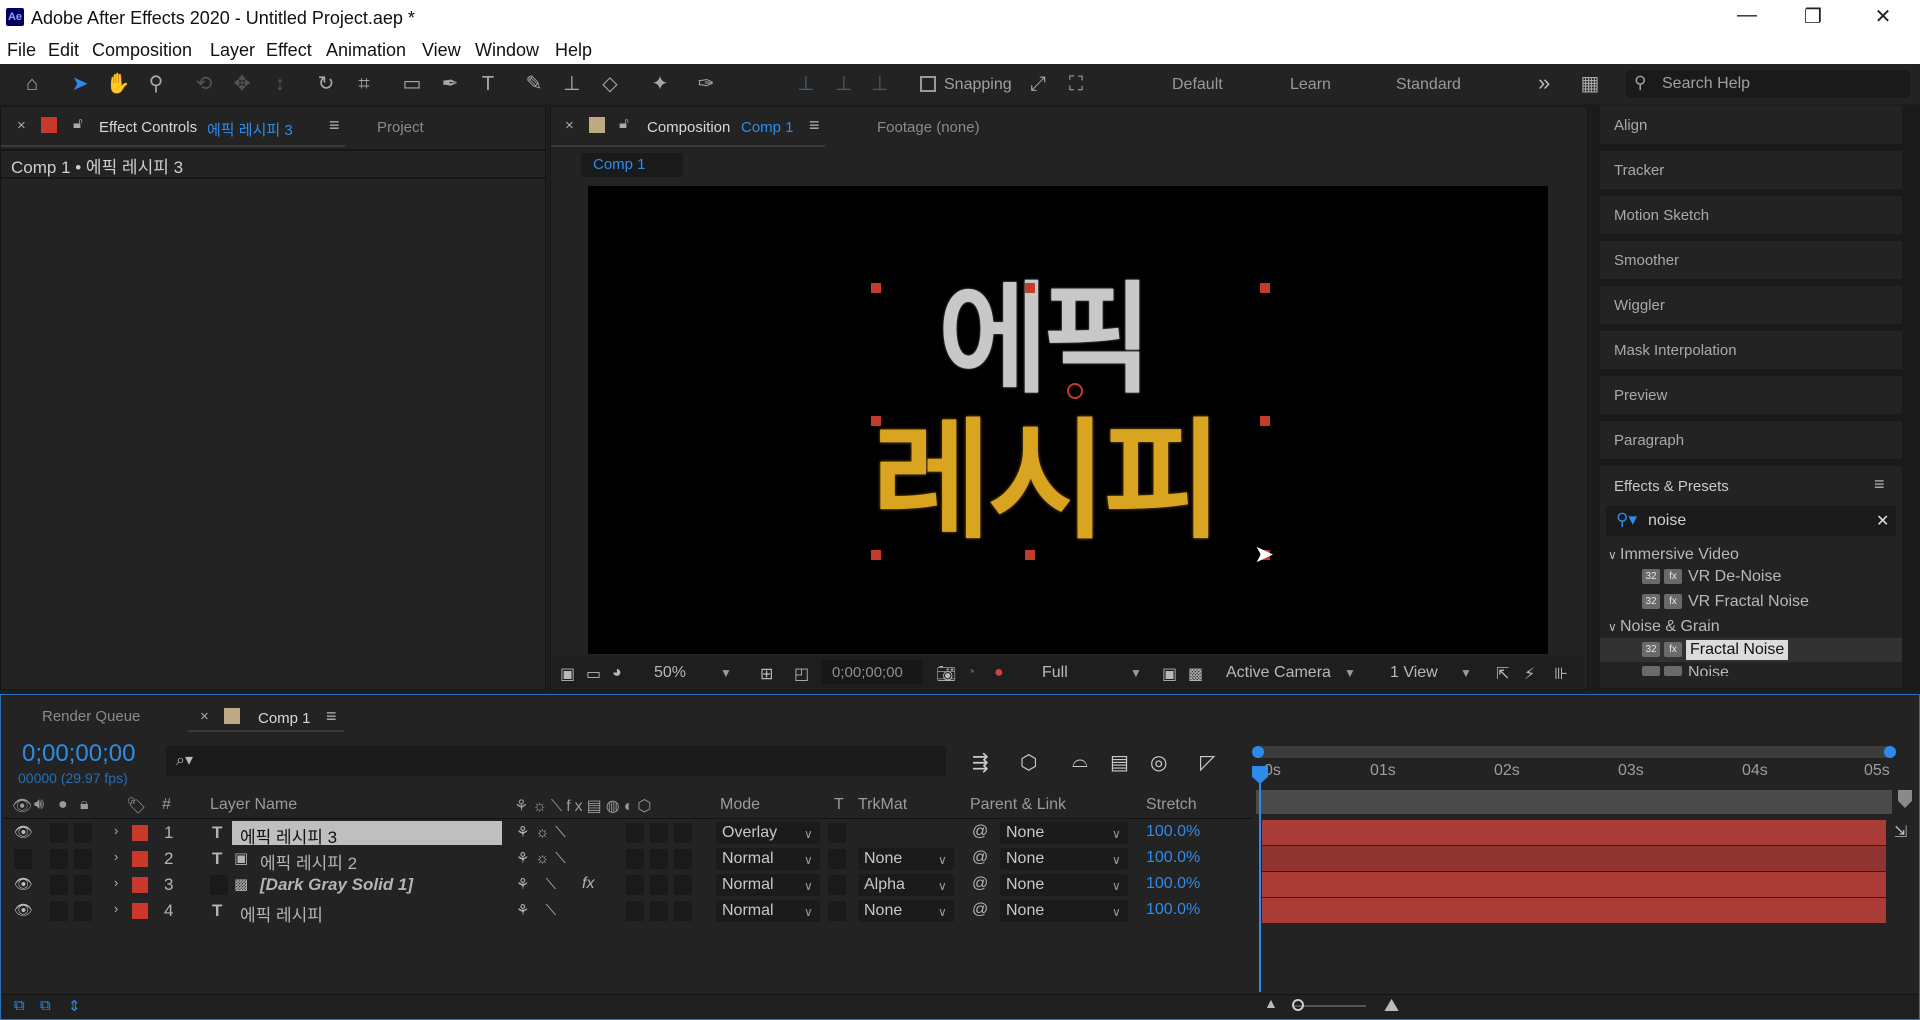 The image size is (1920, 1020). Describe the element at coordinates (1169, 674) in the screenshot. I see `region-of-interest-icon: ▣` at that location.